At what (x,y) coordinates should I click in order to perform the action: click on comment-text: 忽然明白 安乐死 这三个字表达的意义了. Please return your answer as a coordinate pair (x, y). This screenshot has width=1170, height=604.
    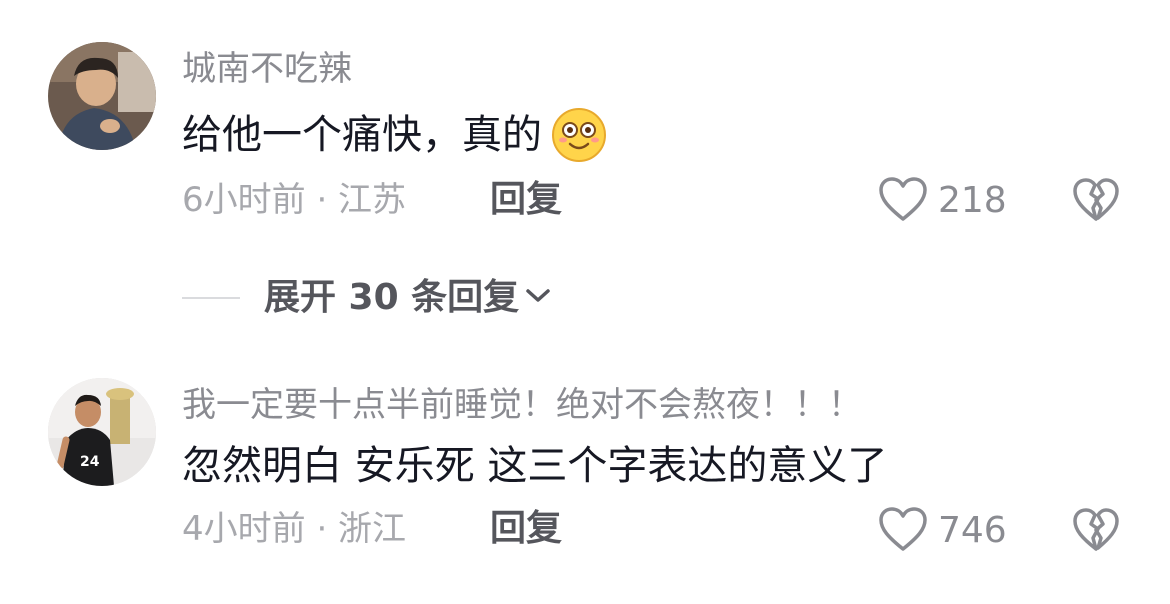
    Looking at the image, I should click on (534, 466).